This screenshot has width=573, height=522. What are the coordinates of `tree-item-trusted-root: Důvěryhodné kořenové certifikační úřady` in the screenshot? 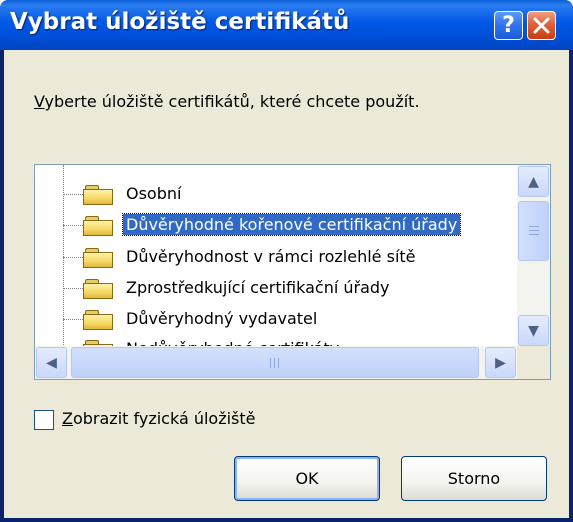 It's located at (277, 225).